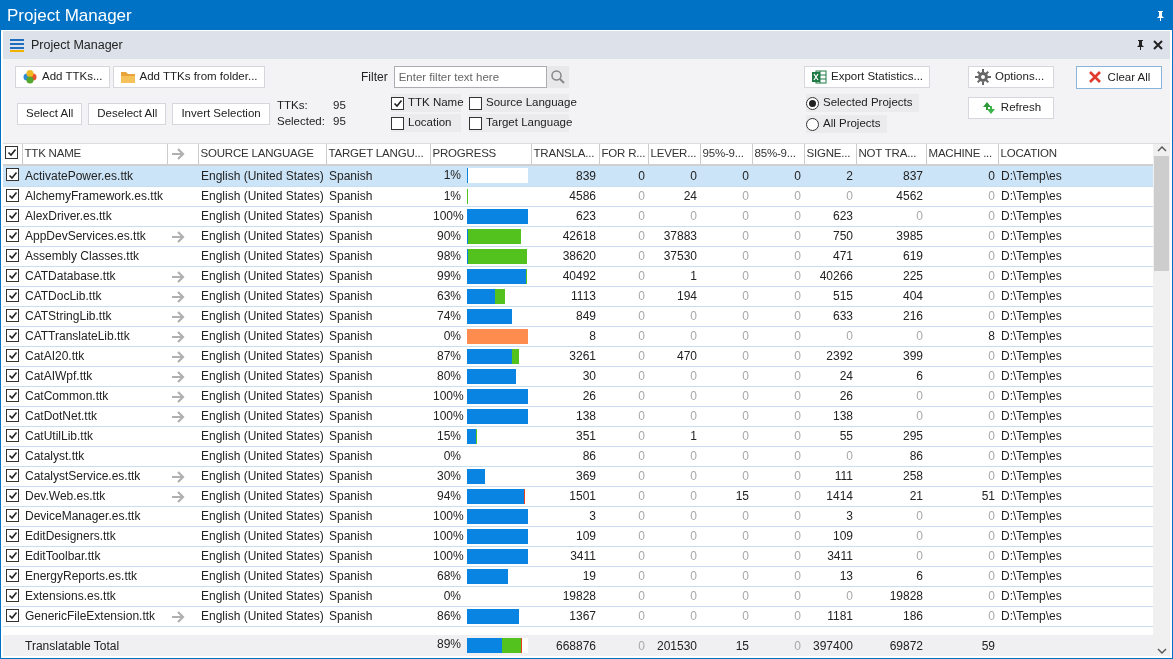 Image resolution: width=1173 pixels, height=659 pixels. What do you see at coordinates (557, 77) in the screenshot?
I see `search-button` at bounding box center [557, 77].